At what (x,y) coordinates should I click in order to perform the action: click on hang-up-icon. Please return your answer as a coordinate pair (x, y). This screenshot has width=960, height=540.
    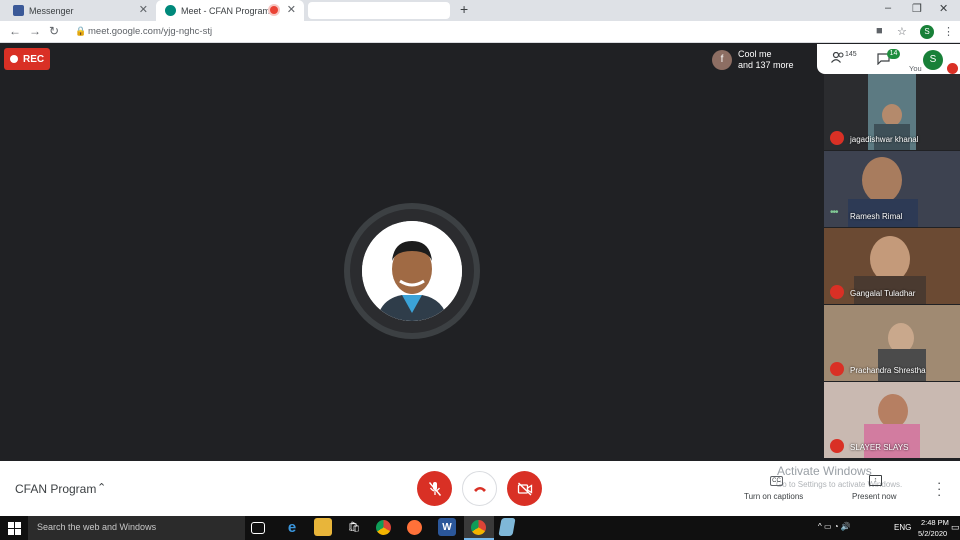
    Looking at the image, I should click on (479, 489).